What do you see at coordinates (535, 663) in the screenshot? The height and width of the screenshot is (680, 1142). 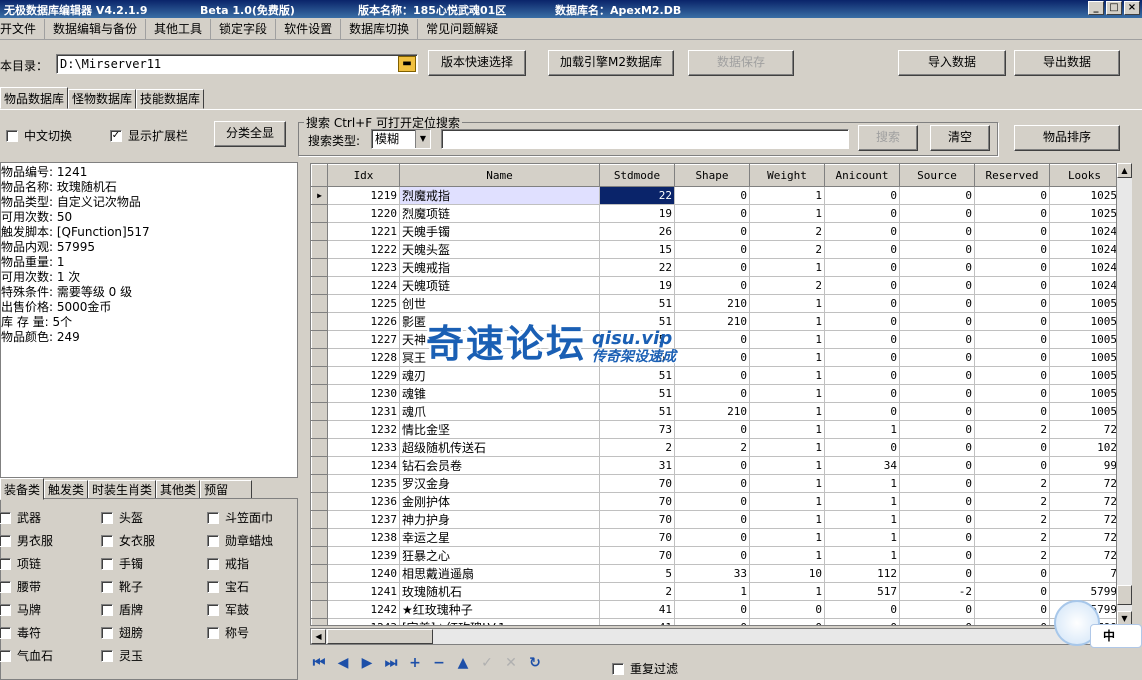 I see `refresh-icon: ↻` at bounding box center [535, 663].